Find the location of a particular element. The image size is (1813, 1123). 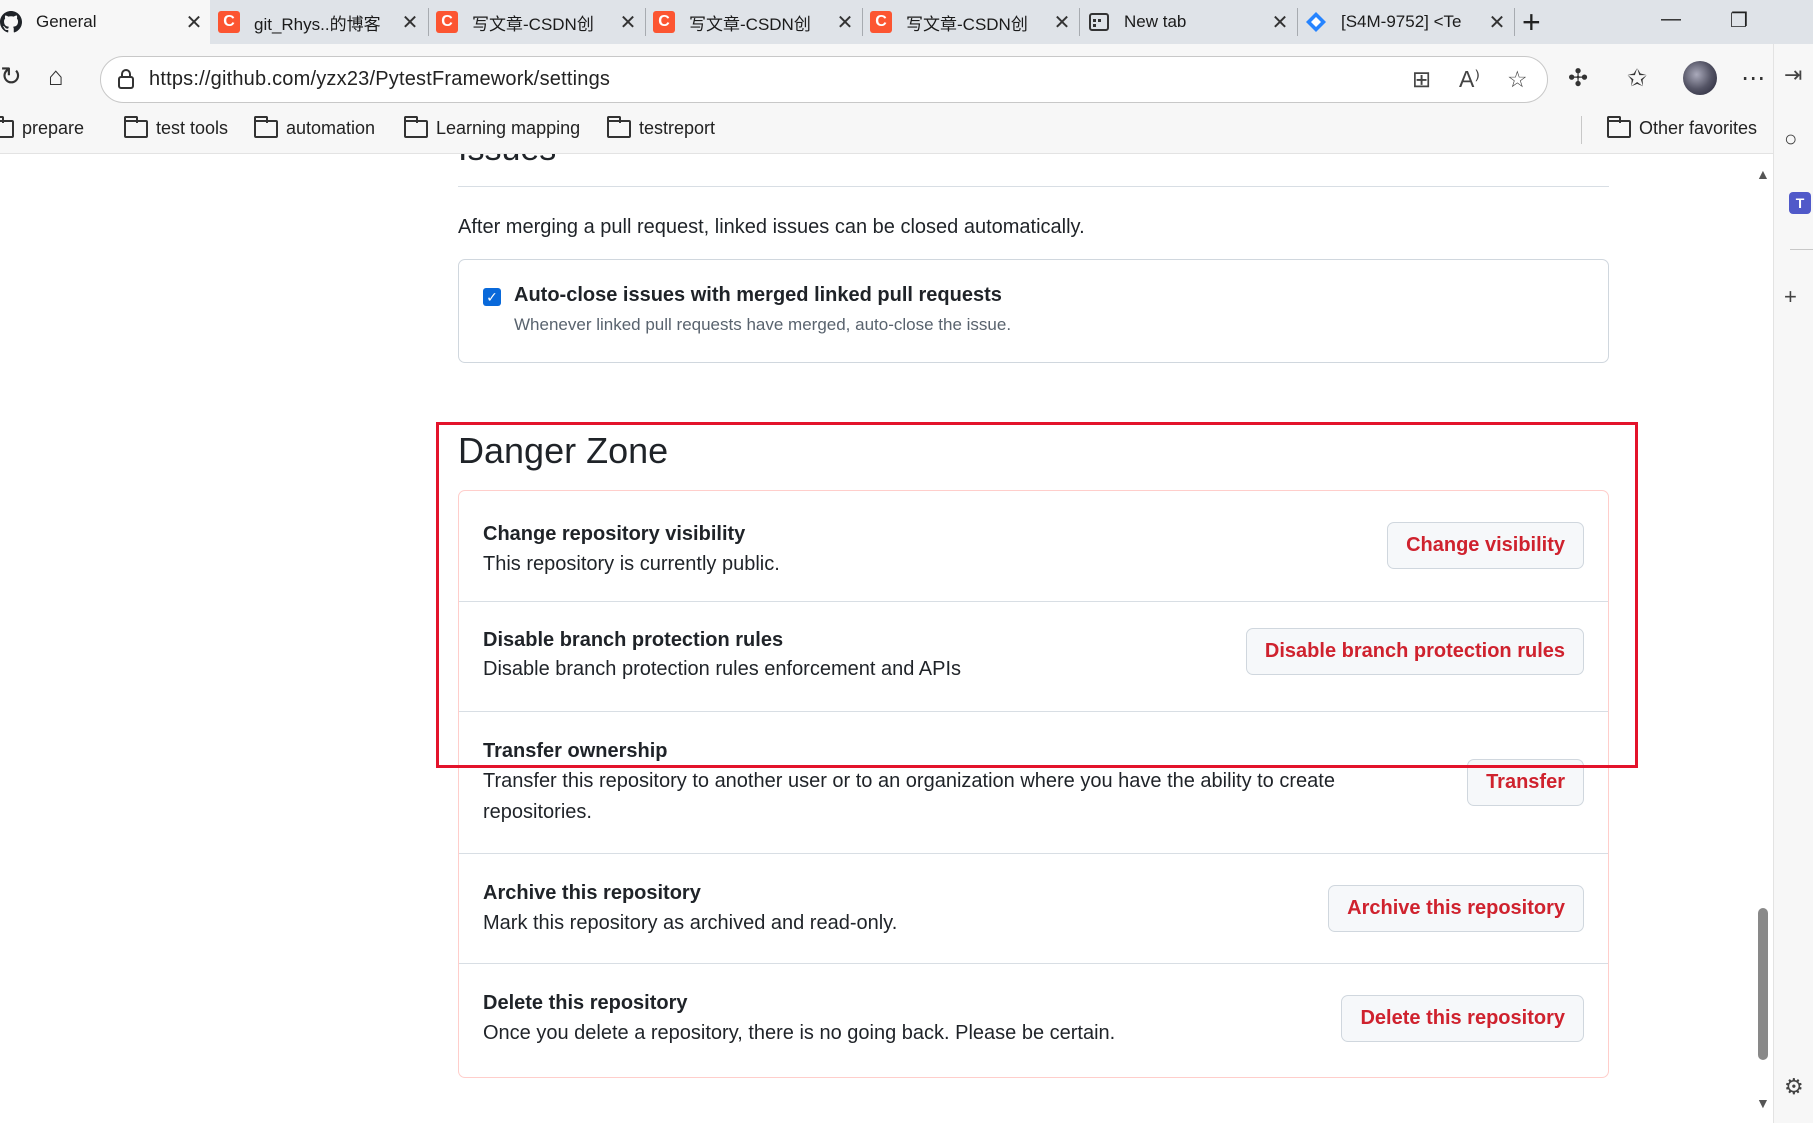

page-scrollbar: ▲ ▼ is located at coordinates (1762, 638).